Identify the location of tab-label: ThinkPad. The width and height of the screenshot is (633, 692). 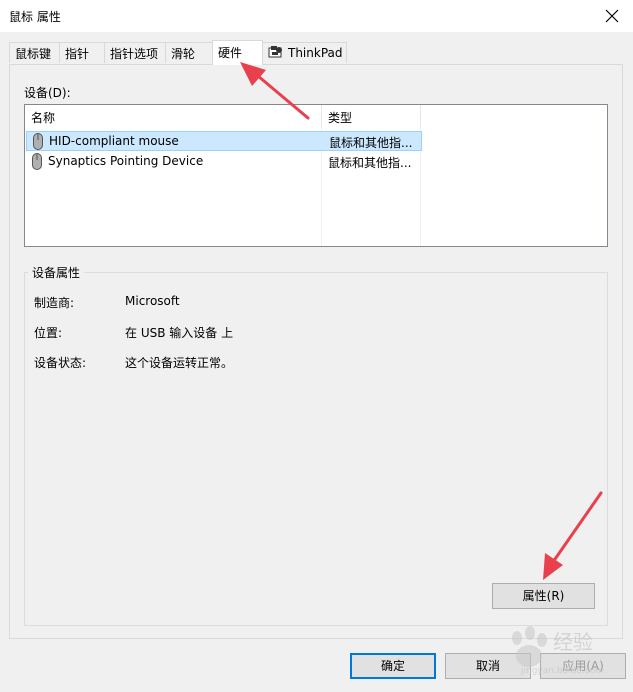
(315, 53).